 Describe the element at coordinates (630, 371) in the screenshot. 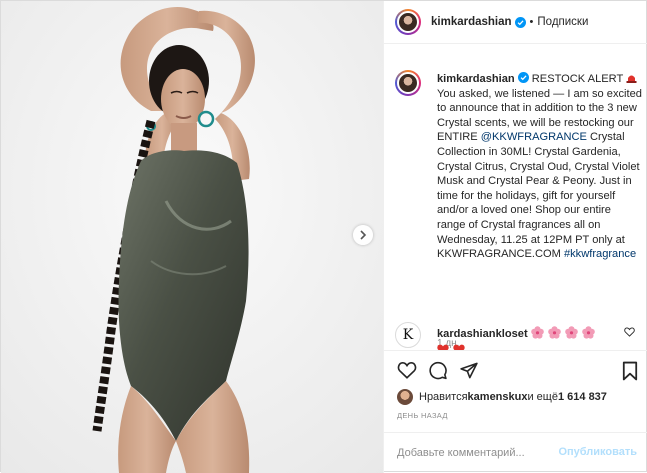

I see `bookmark-icon` at that location.